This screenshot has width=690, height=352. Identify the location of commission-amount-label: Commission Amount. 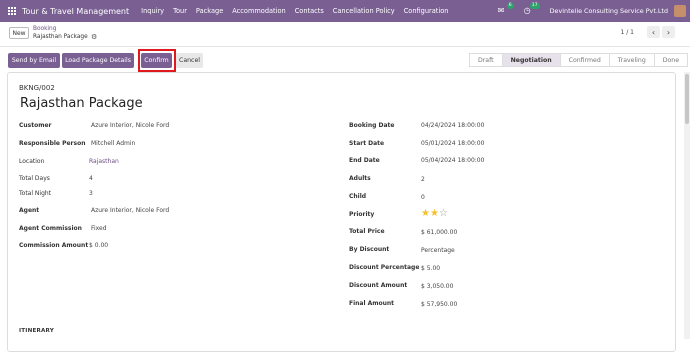
(54, 245).